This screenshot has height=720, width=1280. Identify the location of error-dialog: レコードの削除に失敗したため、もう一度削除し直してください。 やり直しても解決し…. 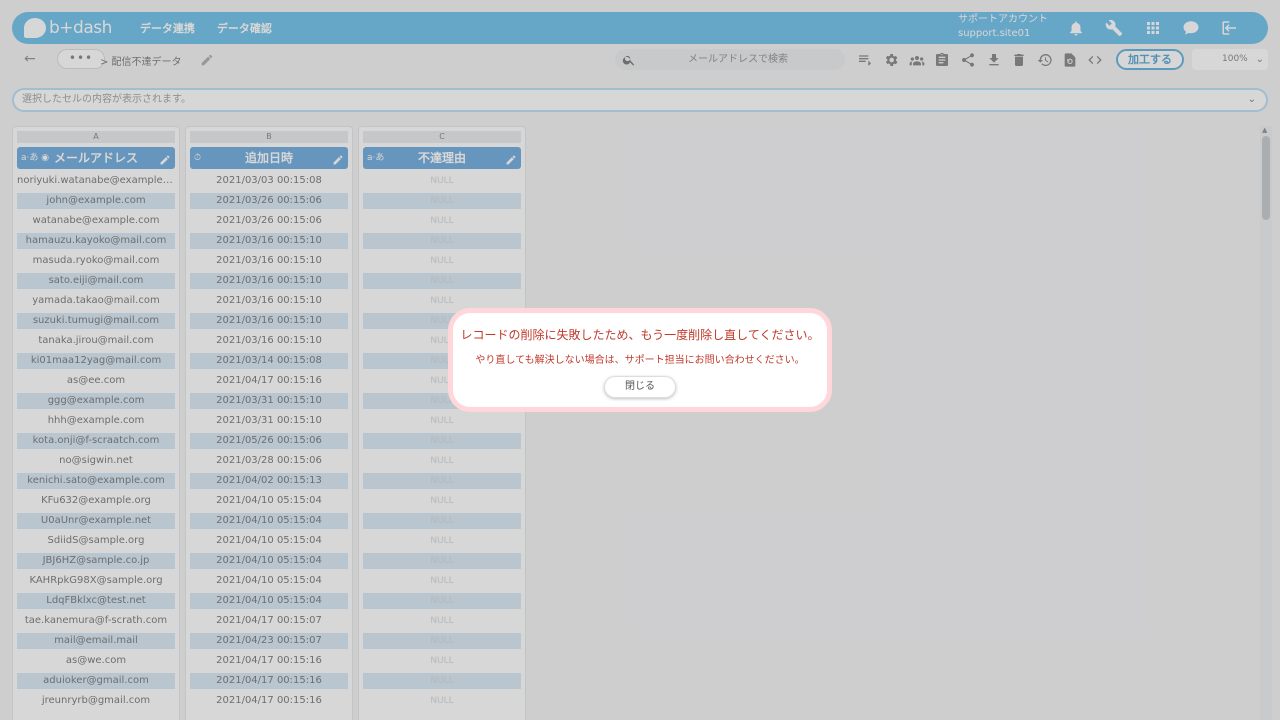
(640, 360).